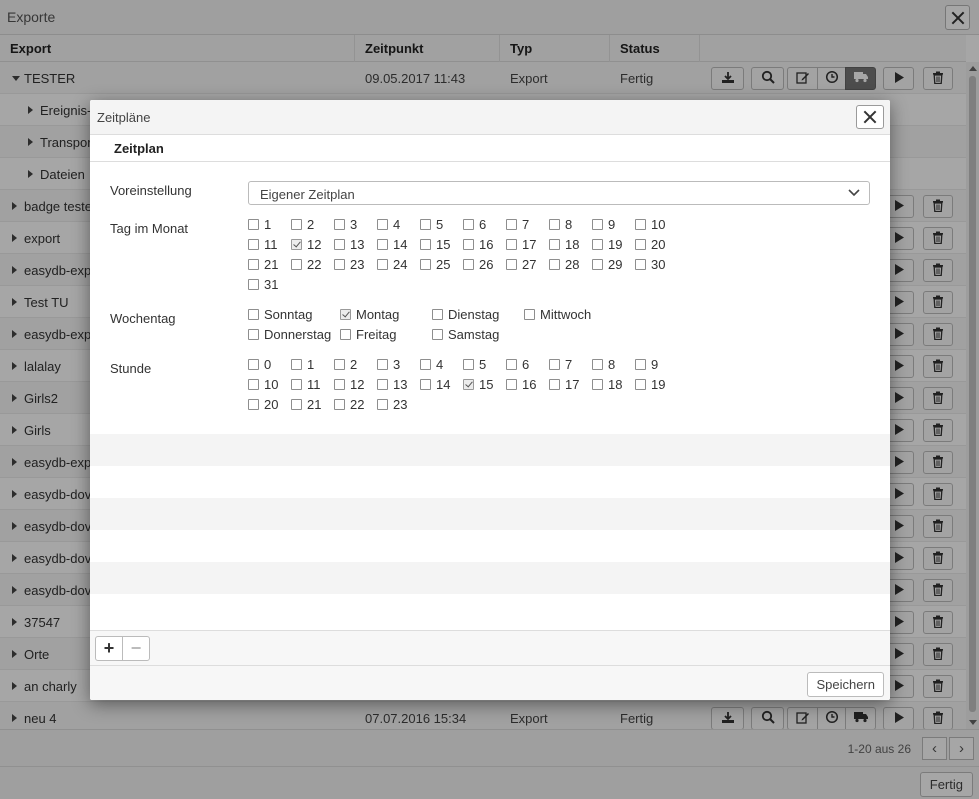  Describe the element at coordinates (268, 364) in the screenshot. I see `checkbox-label: 0` at that location.